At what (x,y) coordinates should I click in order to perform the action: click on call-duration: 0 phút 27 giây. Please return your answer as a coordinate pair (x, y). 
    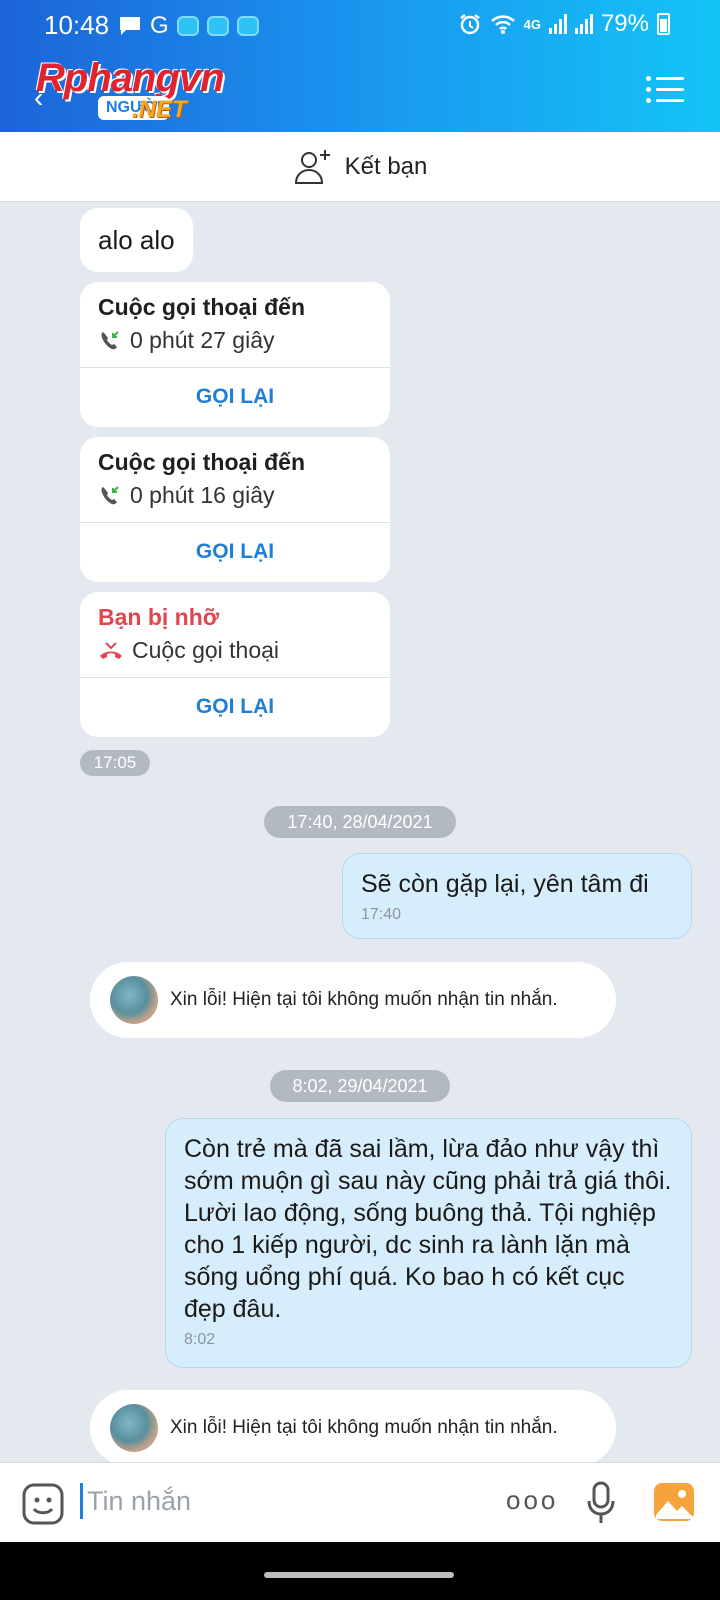
    Looking at the image, I should click on (202, 340).